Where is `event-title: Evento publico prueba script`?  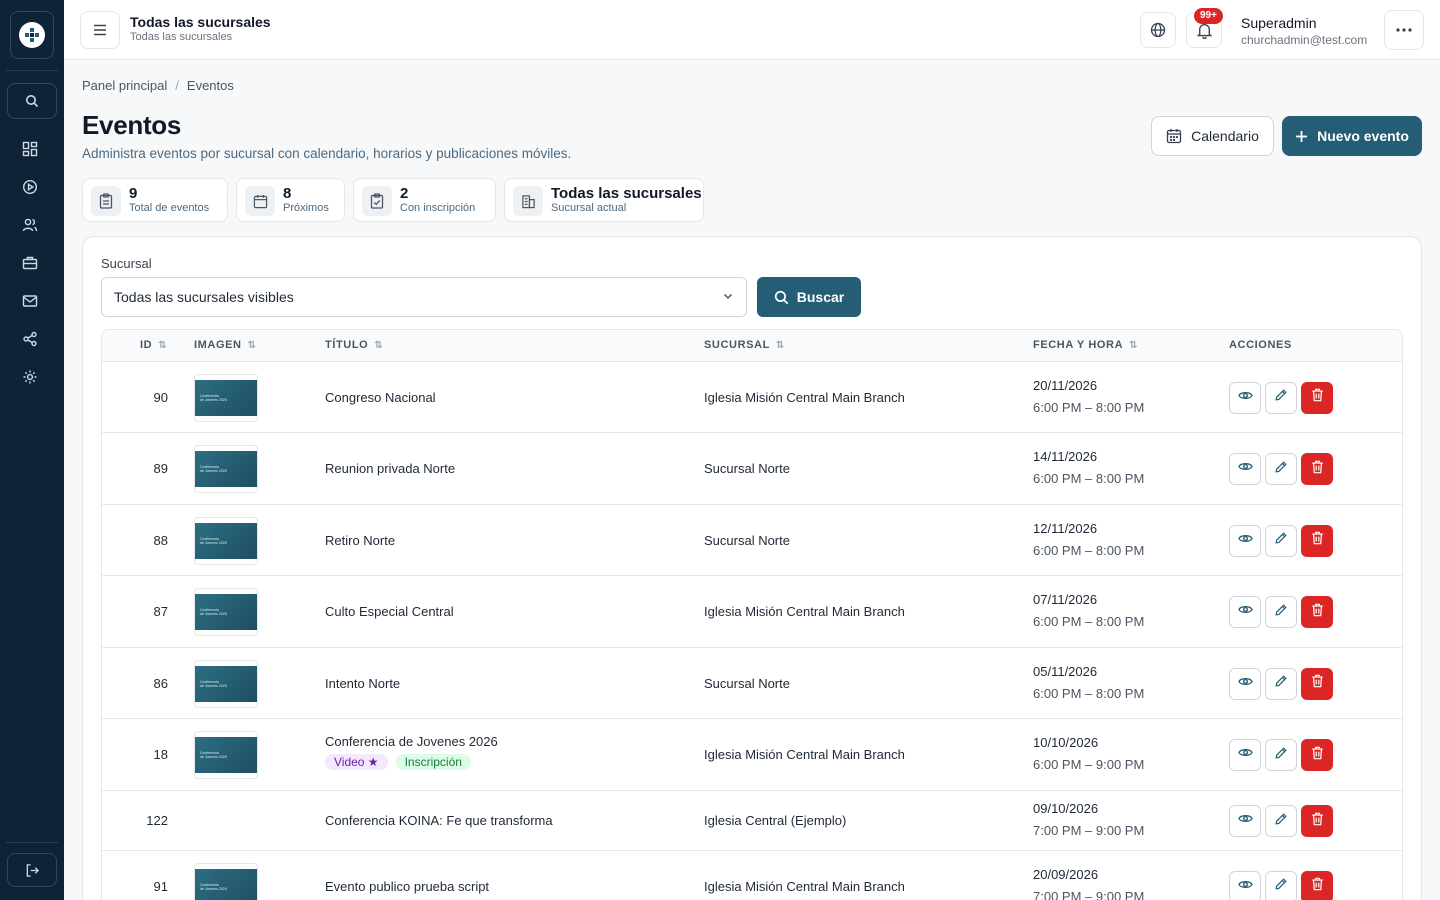
event-title: Evento publico prueba script is located at coordinates (407, 886).